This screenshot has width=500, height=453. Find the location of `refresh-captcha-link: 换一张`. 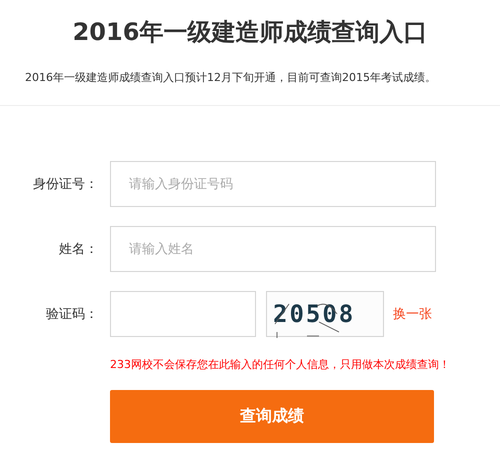

refresh-captcha-link: 换一张 is located at coordinates (412, 314).